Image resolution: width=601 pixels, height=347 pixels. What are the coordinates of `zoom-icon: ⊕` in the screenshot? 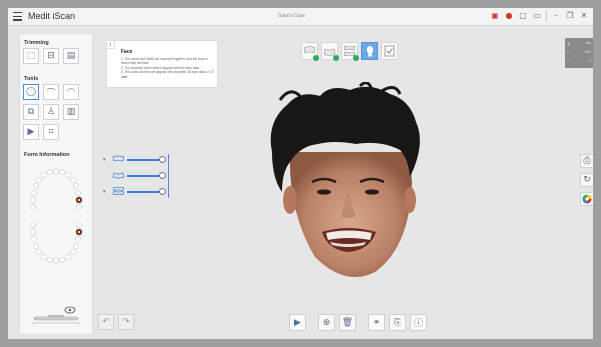 It's located at (326, 322).